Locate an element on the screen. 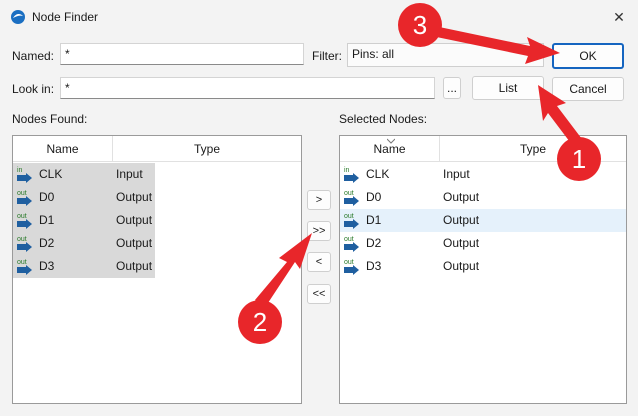 The image size is (638, 416). found-col-name: Name is located at coordinates (63, 149).